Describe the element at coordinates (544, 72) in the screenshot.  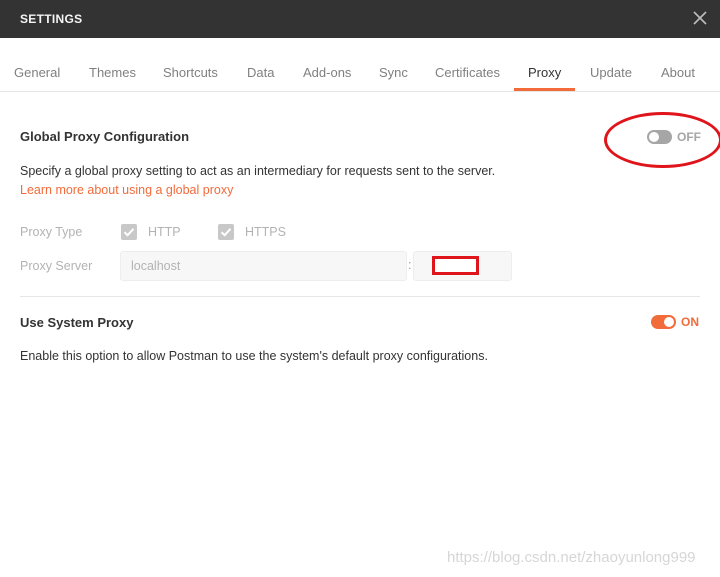
I see `tab-proxy: Proxy` at that location.